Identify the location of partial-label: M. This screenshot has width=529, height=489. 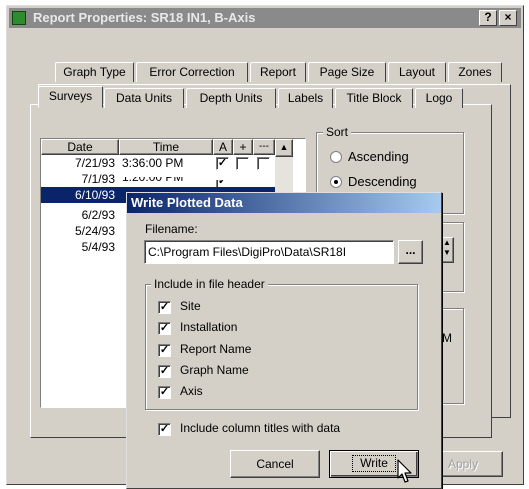
(447, 338).